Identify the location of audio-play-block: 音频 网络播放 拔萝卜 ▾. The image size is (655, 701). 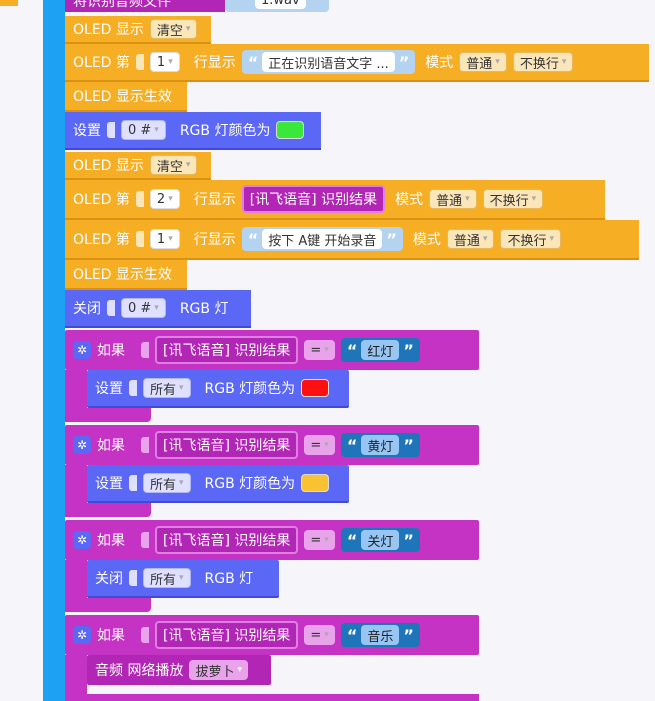
(179, 670).